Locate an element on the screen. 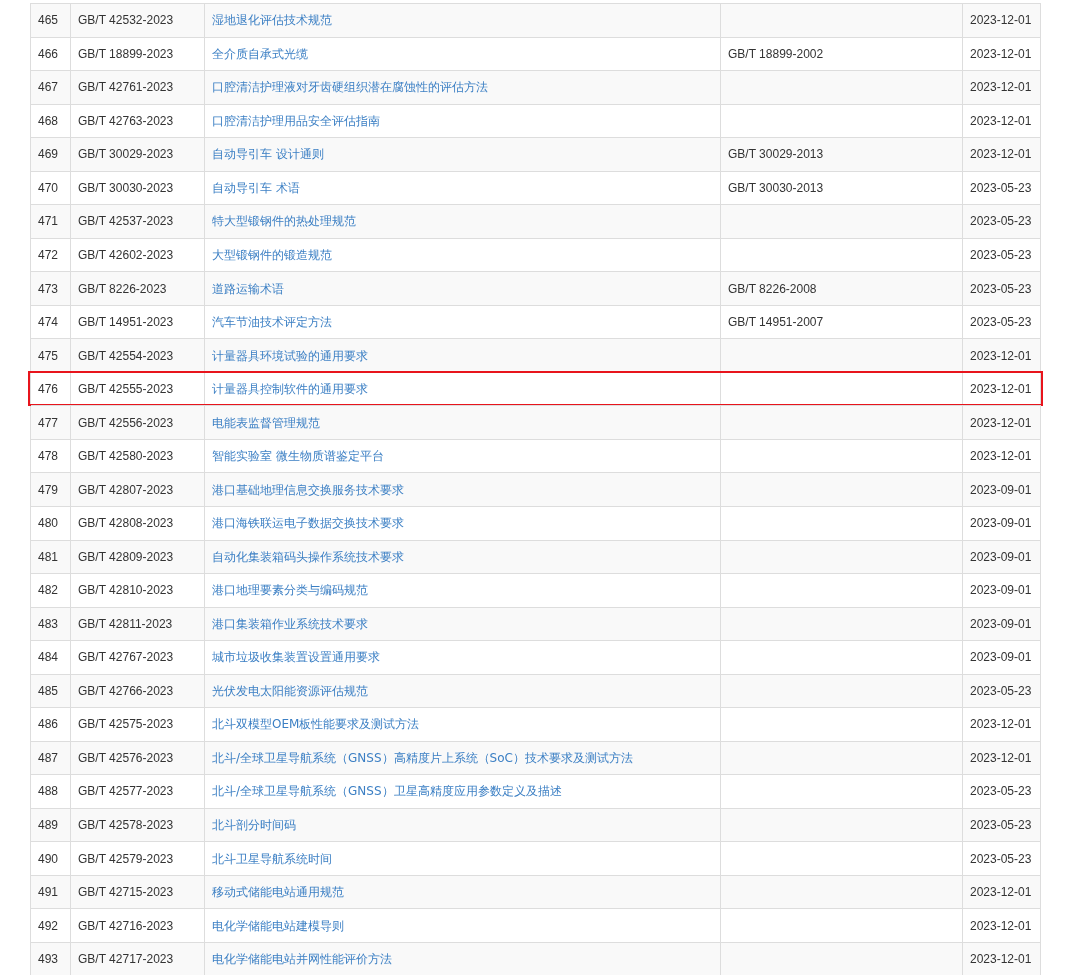  table-cell: GB/T 42767-2023 is located at coordinates (138, 657).